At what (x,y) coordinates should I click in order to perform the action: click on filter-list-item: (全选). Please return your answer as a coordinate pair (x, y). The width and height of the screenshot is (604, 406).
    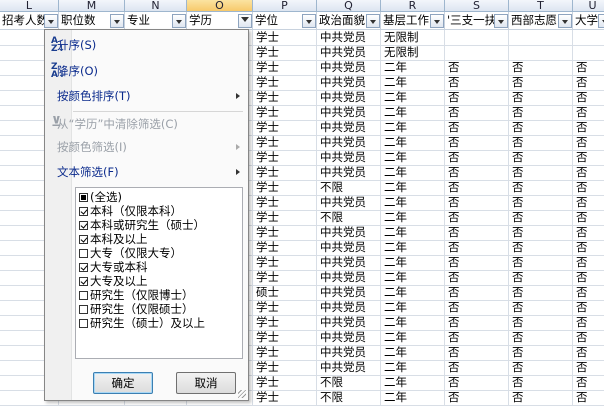
    Looking at the image, I should click on (100, 197).